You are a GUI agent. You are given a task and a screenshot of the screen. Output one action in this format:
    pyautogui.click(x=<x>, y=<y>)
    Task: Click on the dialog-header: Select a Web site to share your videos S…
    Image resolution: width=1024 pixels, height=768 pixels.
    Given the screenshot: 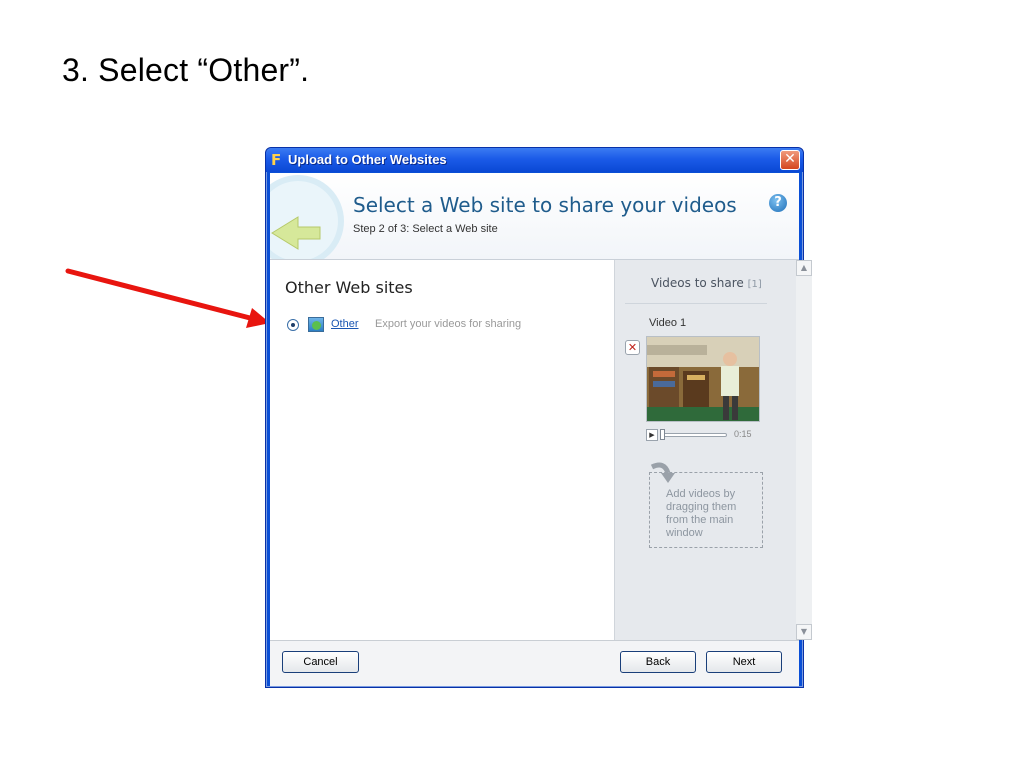 What is the action you would take?
    pyautogui.click(x=534, y=216)
    